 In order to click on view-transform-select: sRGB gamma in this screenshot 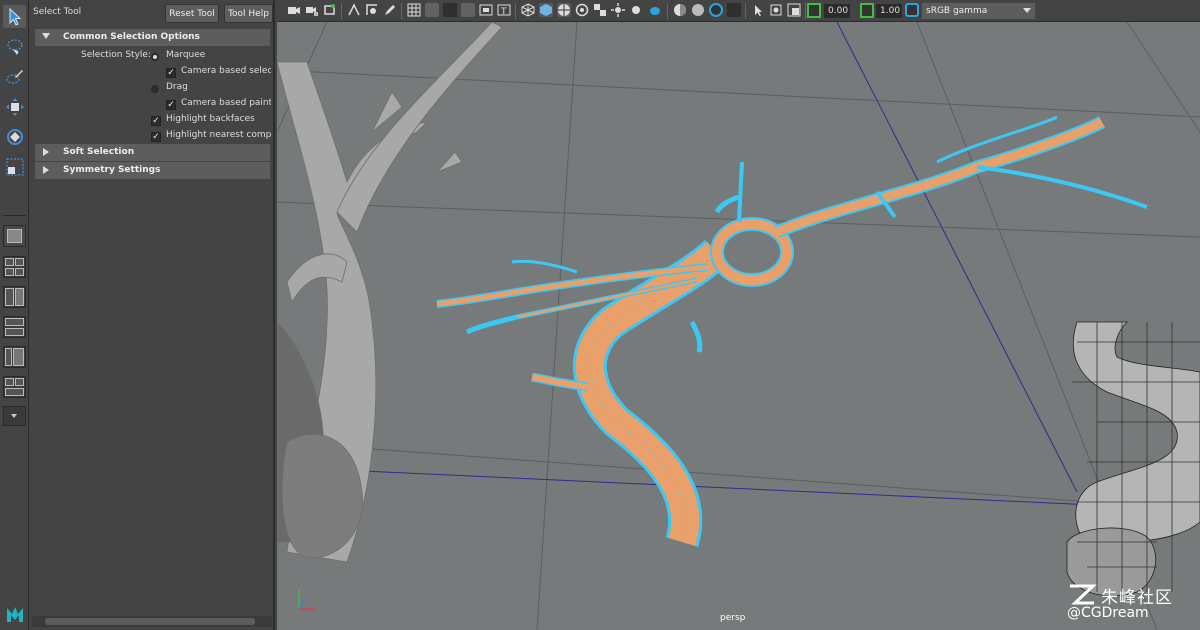, I will do `click(978, 11)`.